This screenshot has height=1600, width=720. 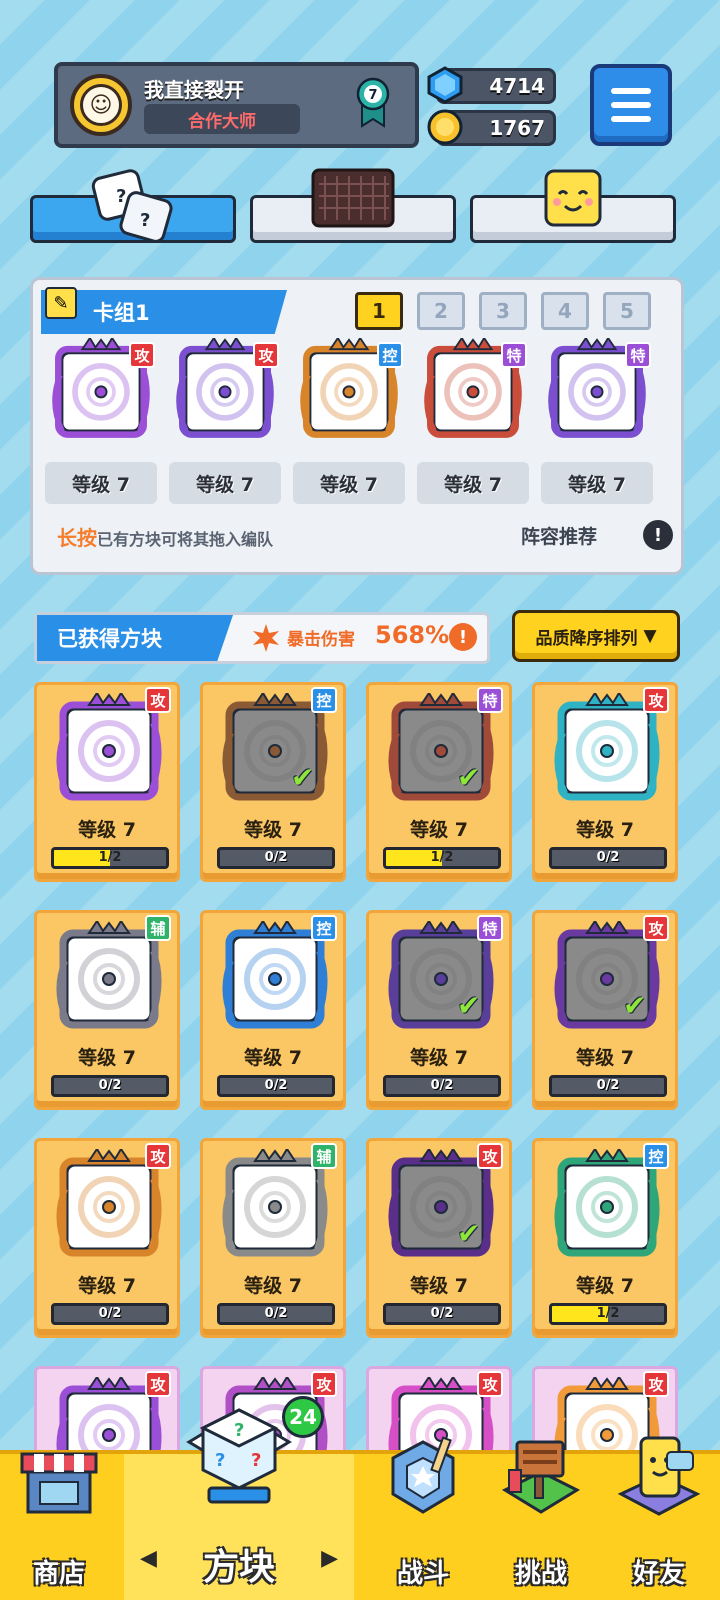 What do you see at coordinates (658, 1574) in the screenshot?
I see `nav-friends-label: 好友` at bounding box center [658, 1574].